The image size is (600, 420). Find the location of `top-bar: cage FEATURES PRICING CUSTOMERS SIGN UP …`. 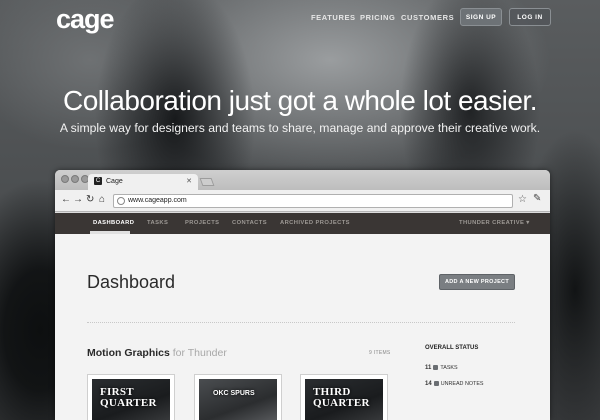

top-bar: cage FEATURES PRICING CUSTOMERS SIGN UP … is located at coordinates (300, 19).